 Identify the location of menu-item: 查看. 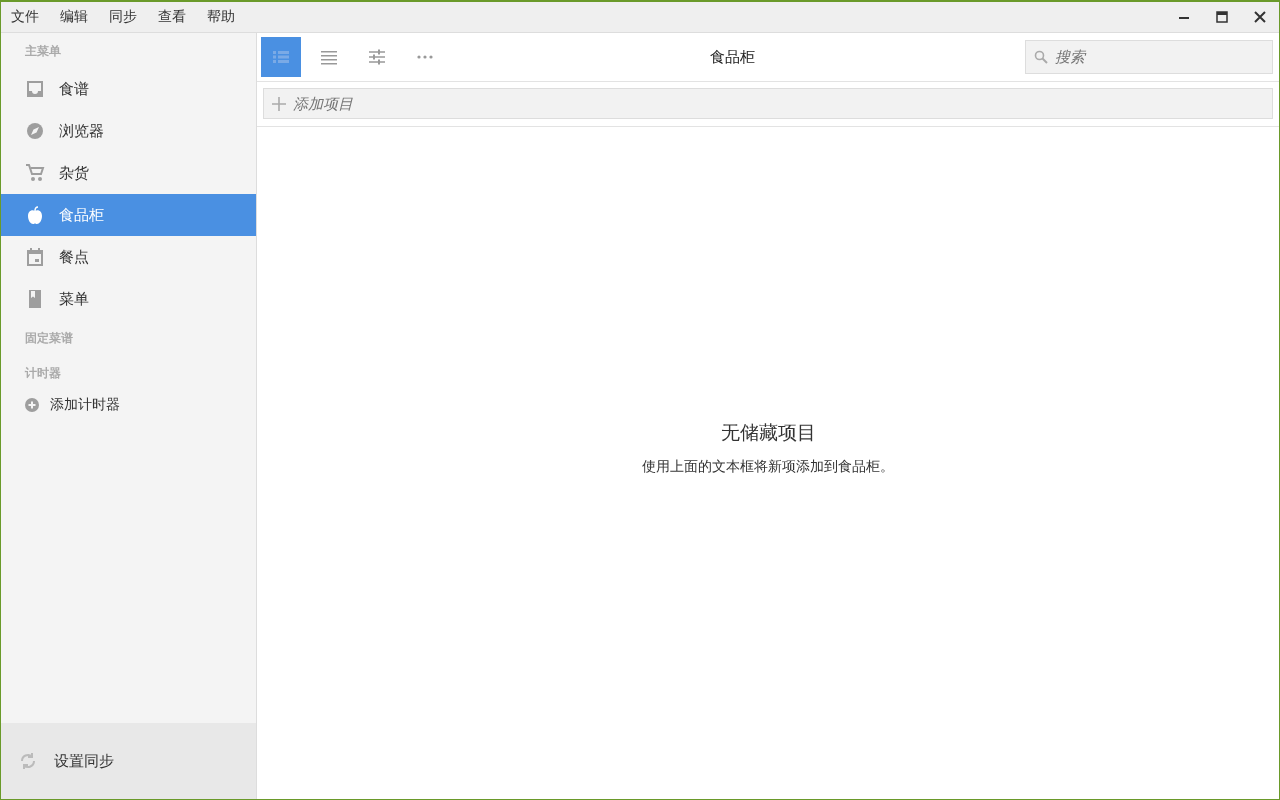
(172, 17).